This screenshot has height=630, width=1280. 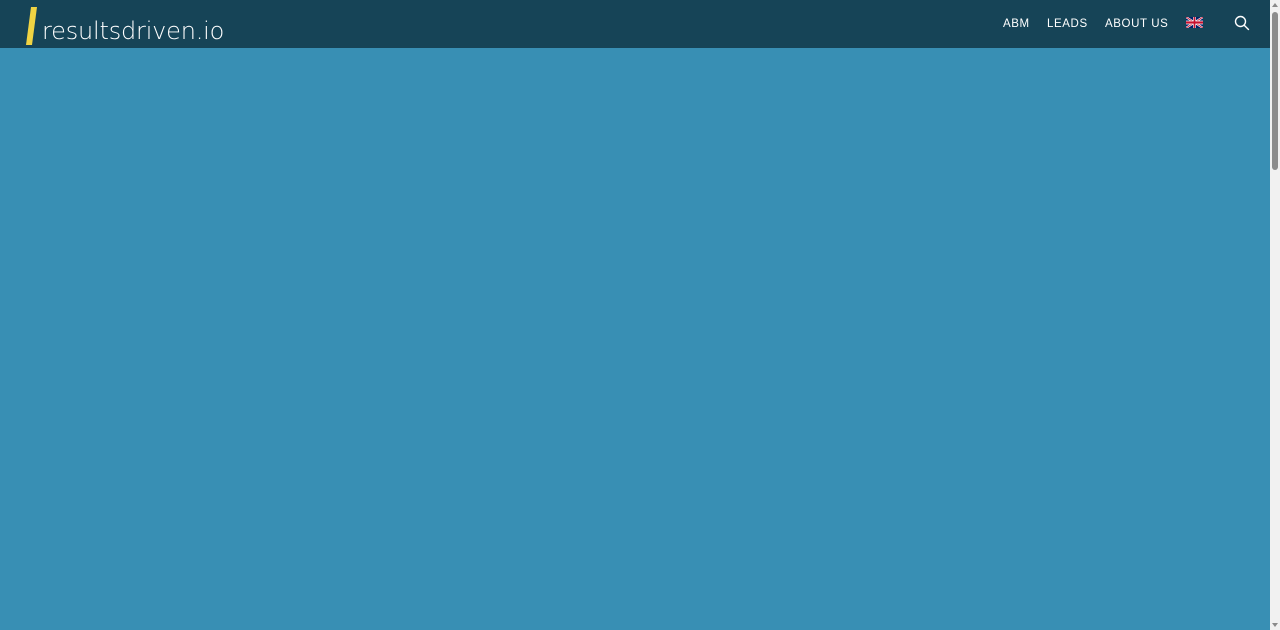 What do you see at coordinates (1275, 5) in the screenshot?
I see `scroll-up-arrow-icon` at bounding box center [1275, 5].